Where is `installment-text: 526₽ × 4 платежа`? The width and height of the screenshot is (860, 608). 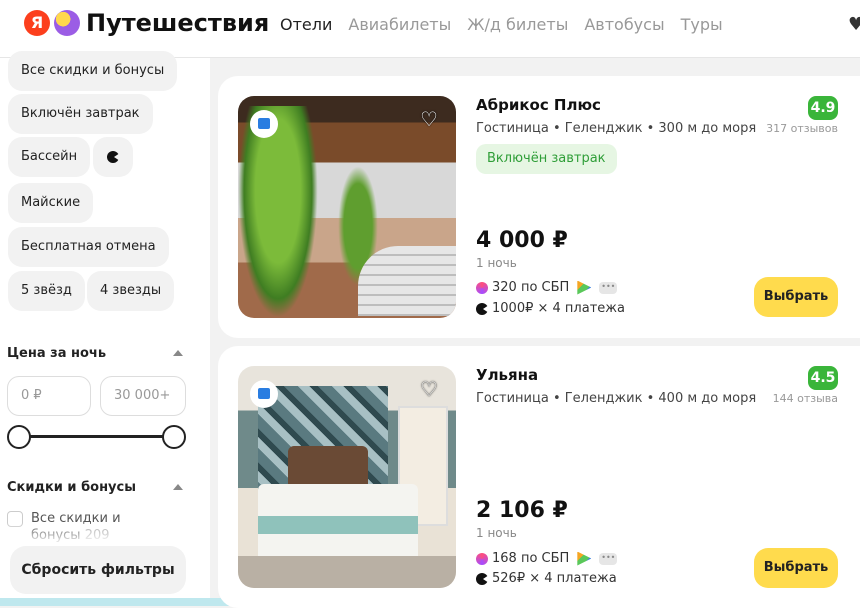
installment-text: 526₽ × 4 платежа is located at coordinates (554, 578).